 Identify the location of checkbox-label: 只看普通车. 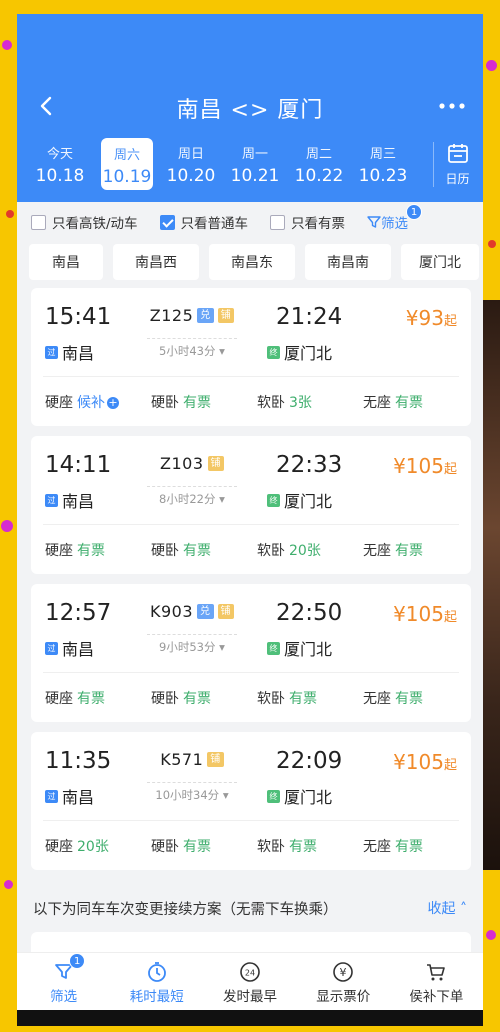
(214, 224).